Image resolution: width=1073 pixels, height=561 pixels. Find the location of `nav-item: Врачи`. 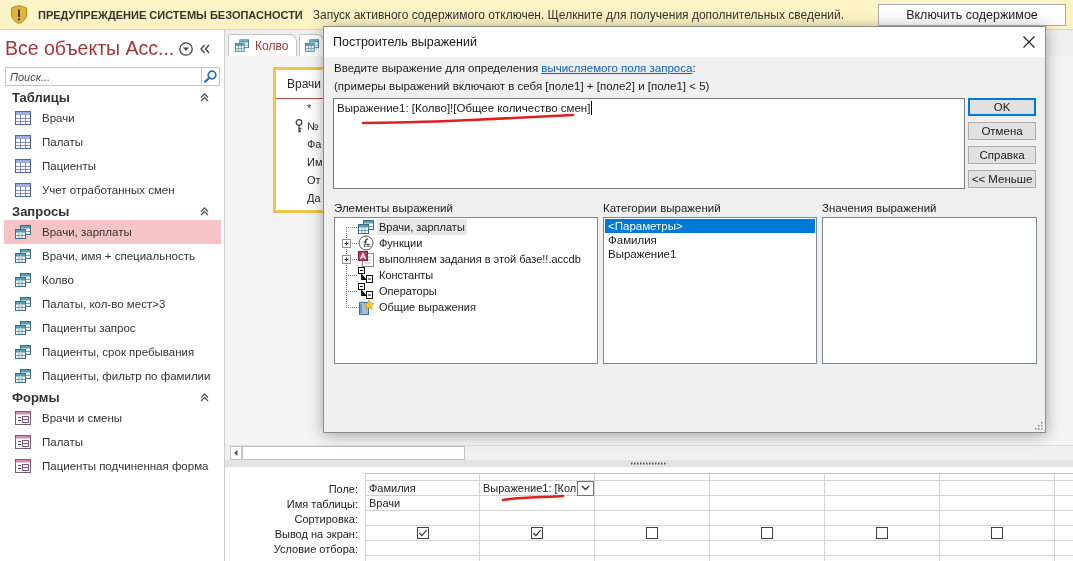

nav-item: Врачи is located at coordinates (112, 118).